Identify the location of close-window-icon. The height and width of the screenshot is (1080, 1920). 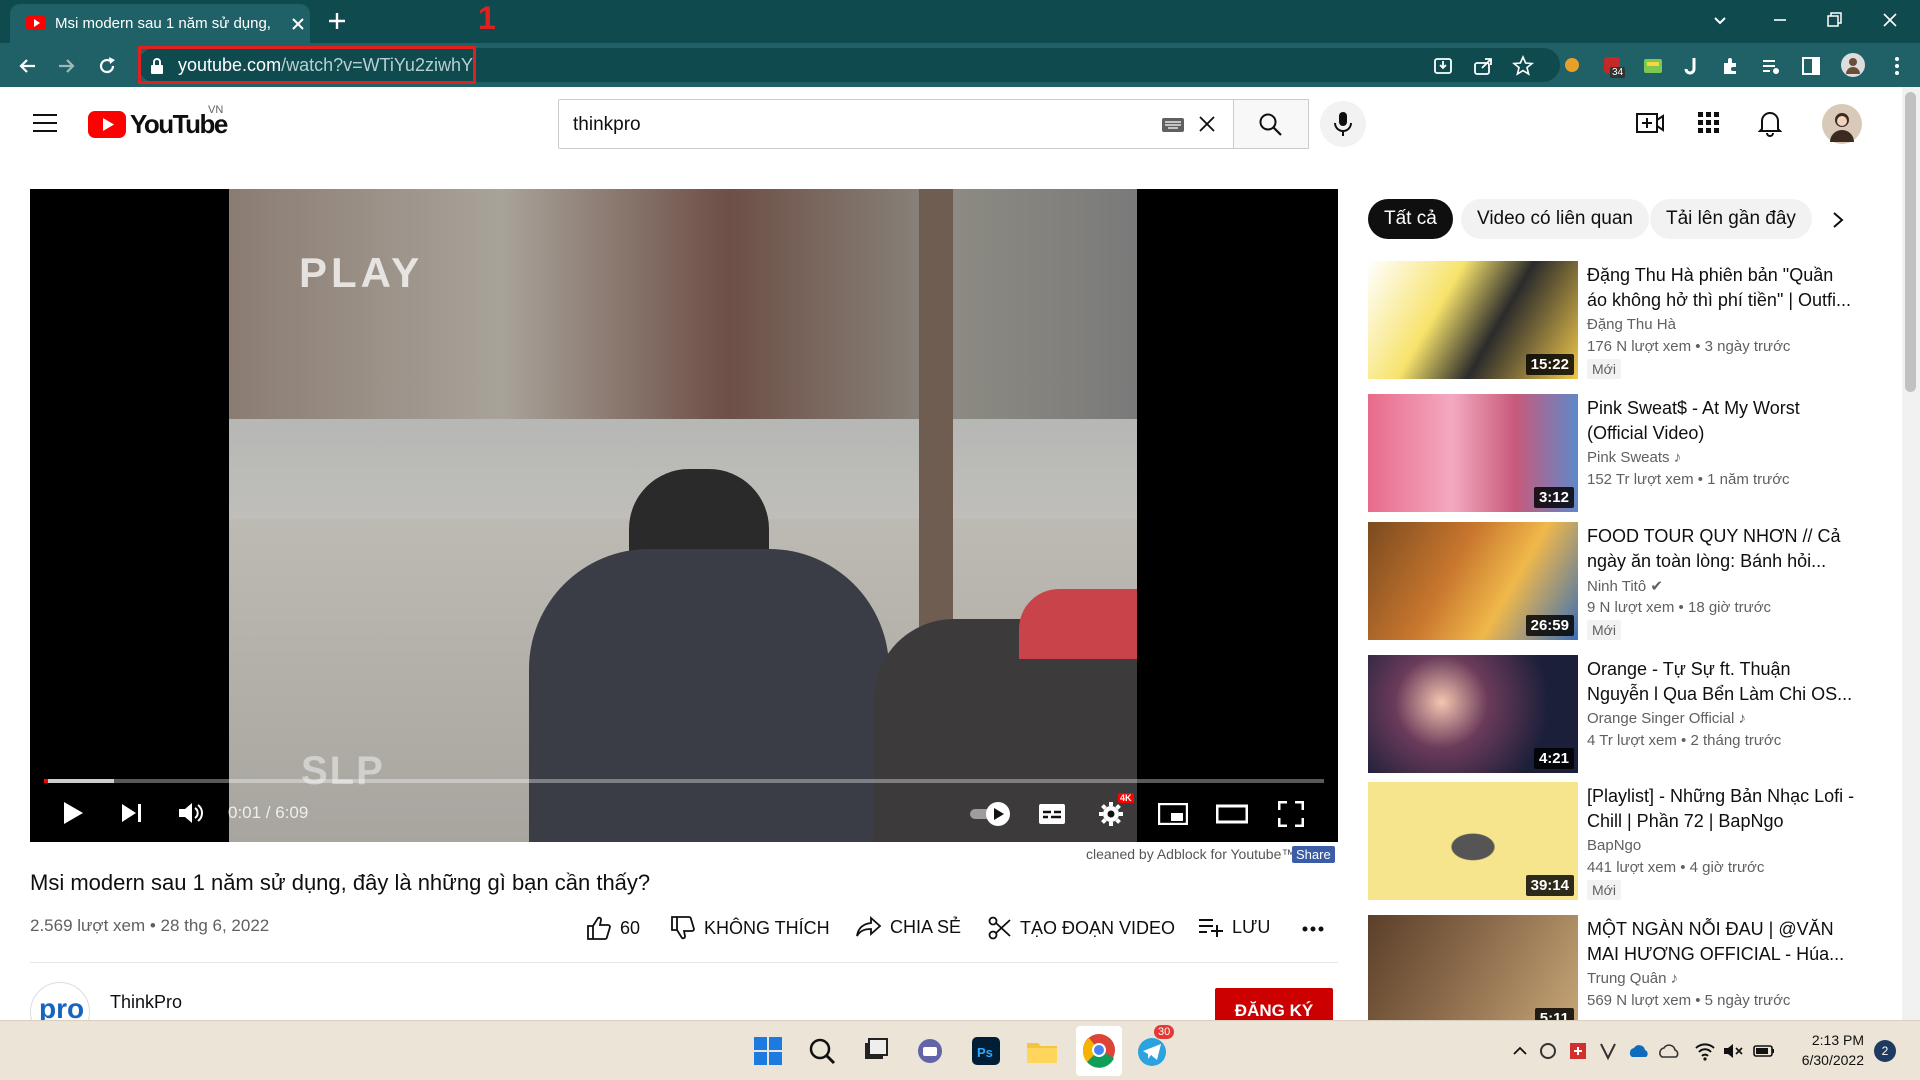
(1890, 20).